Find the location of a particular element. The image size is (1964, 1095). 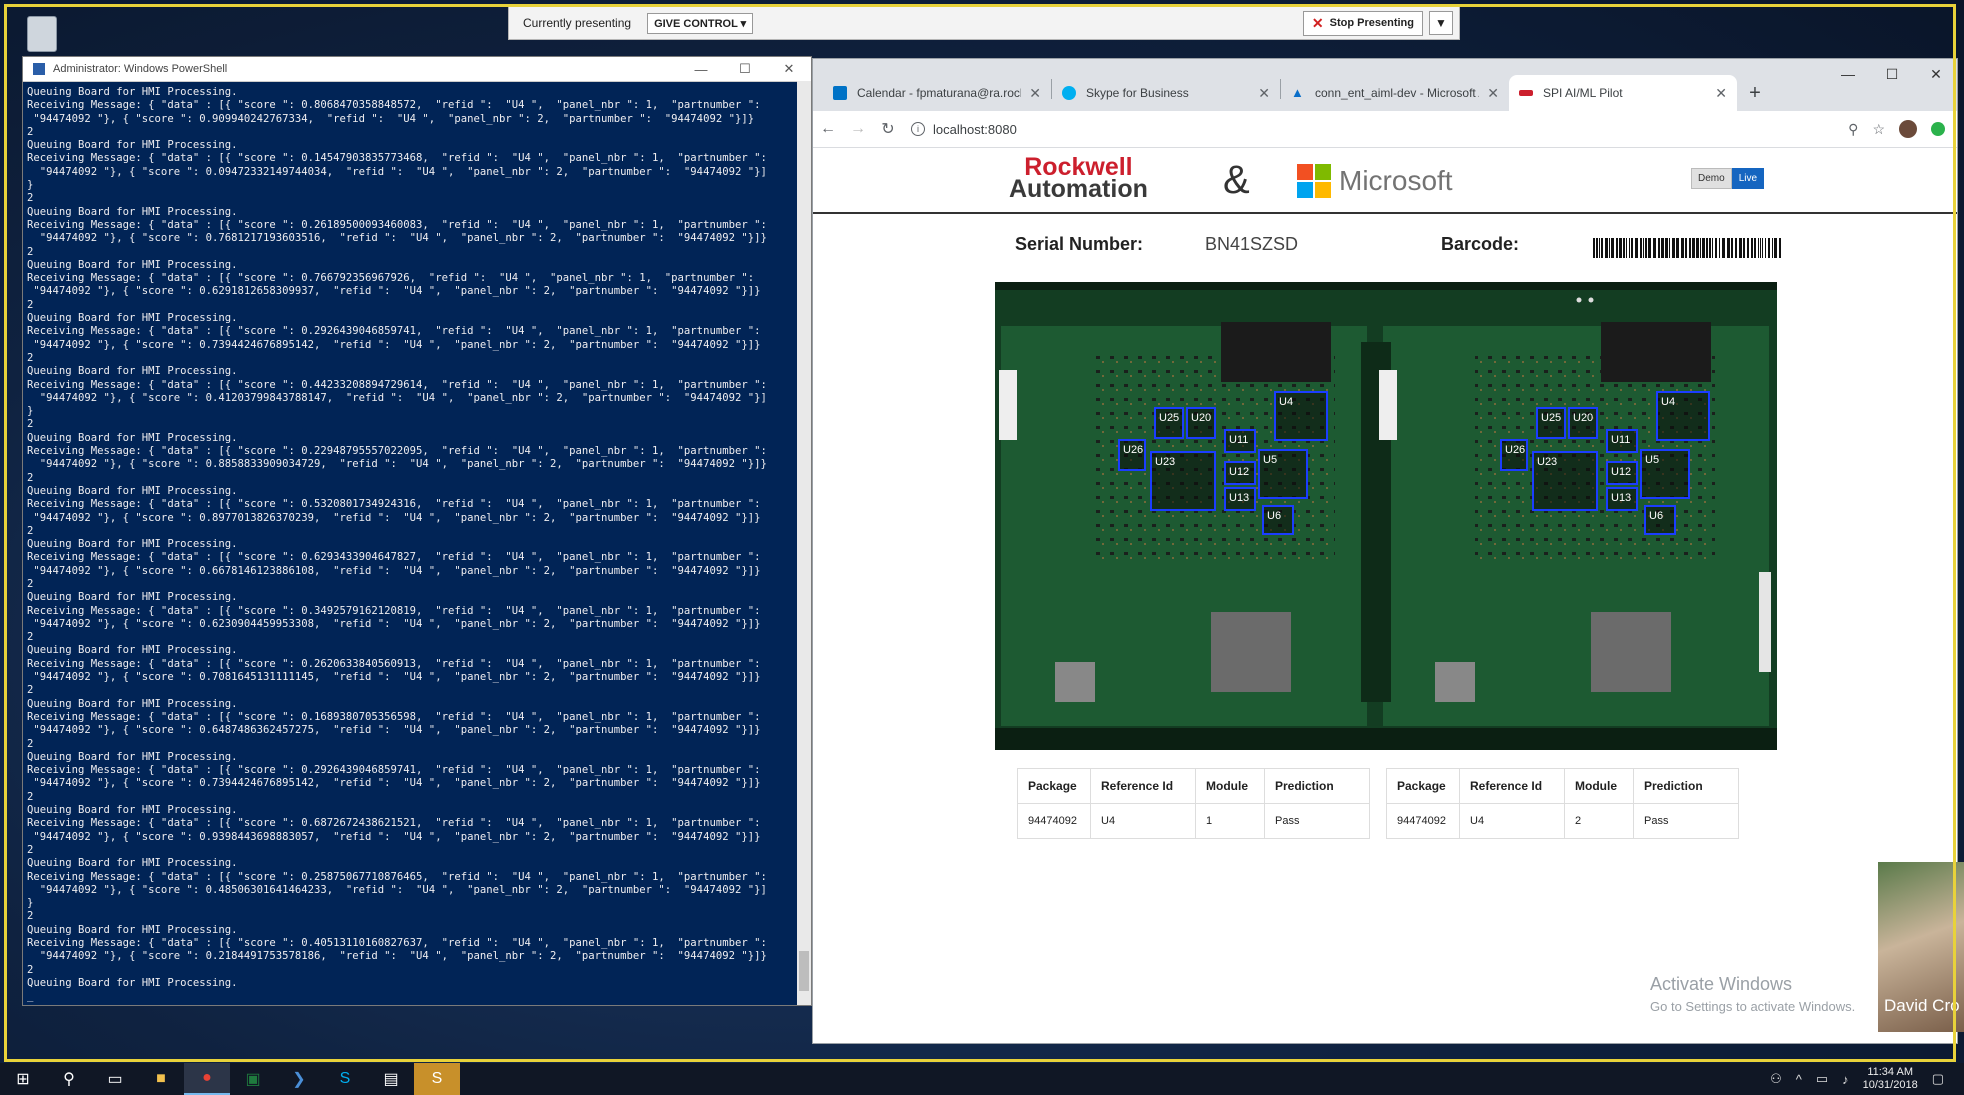

people-icon: ⚇ is located at coordinates (1776, 1079).